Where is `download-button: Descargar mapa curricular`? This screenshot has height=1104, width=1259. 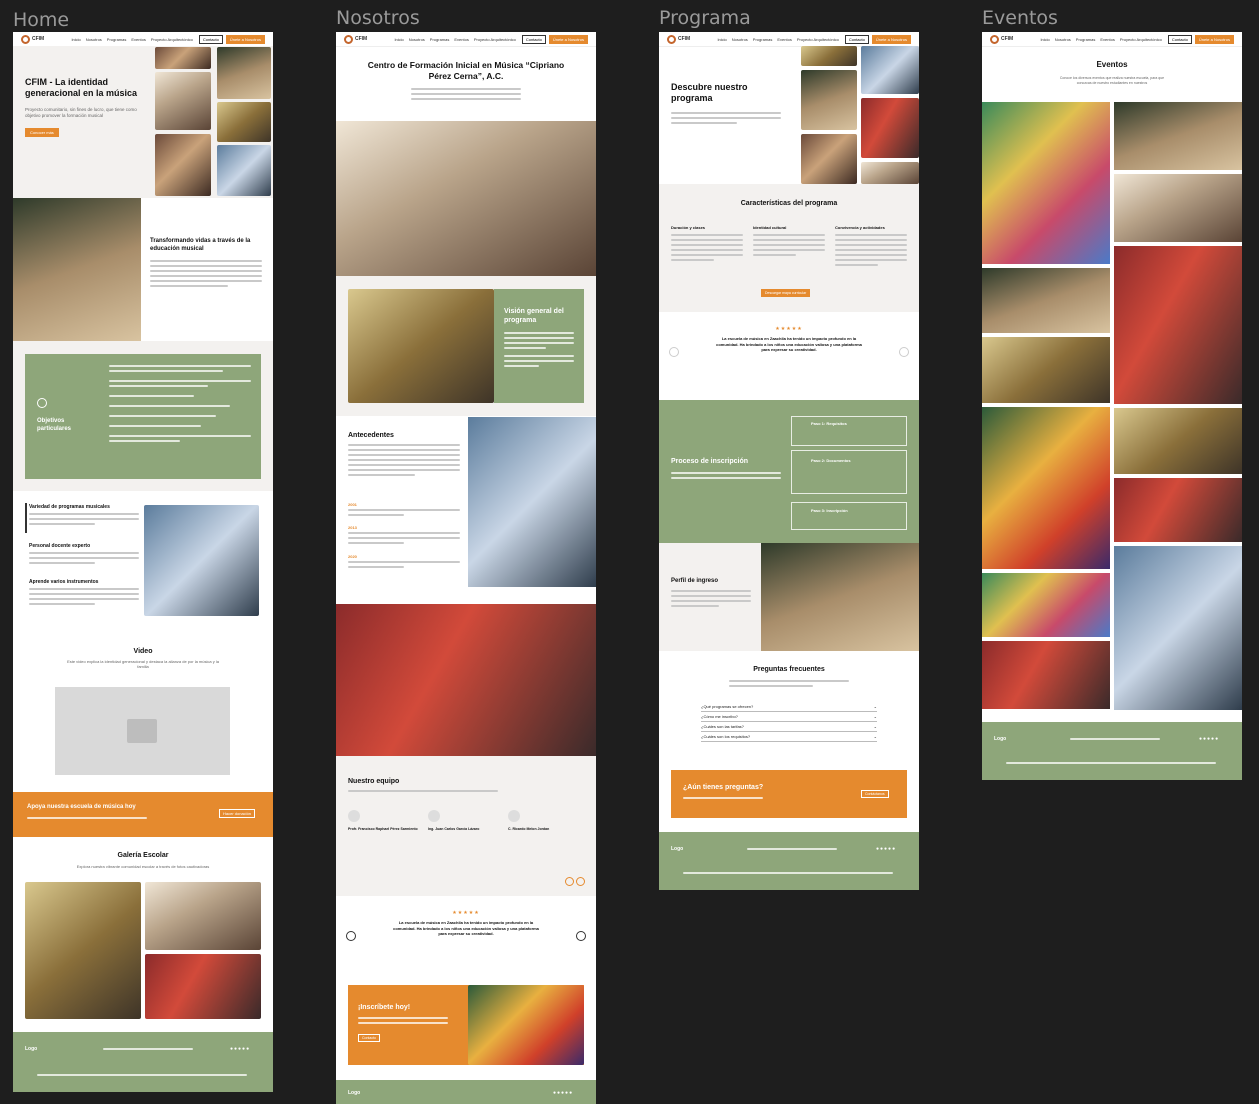
download-button: Descargar mapa curricular is located at coordinates (786, 293).